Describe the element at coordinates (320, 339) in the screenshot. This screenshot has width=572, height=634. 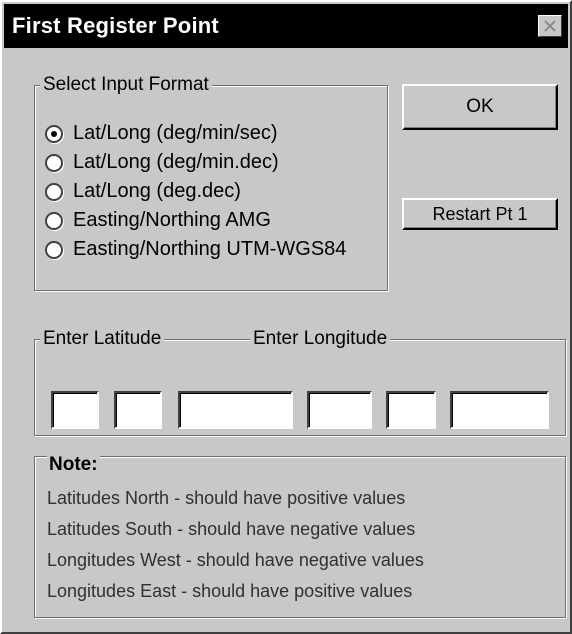
I see `longitude-label: Enter Longitude` at that location.